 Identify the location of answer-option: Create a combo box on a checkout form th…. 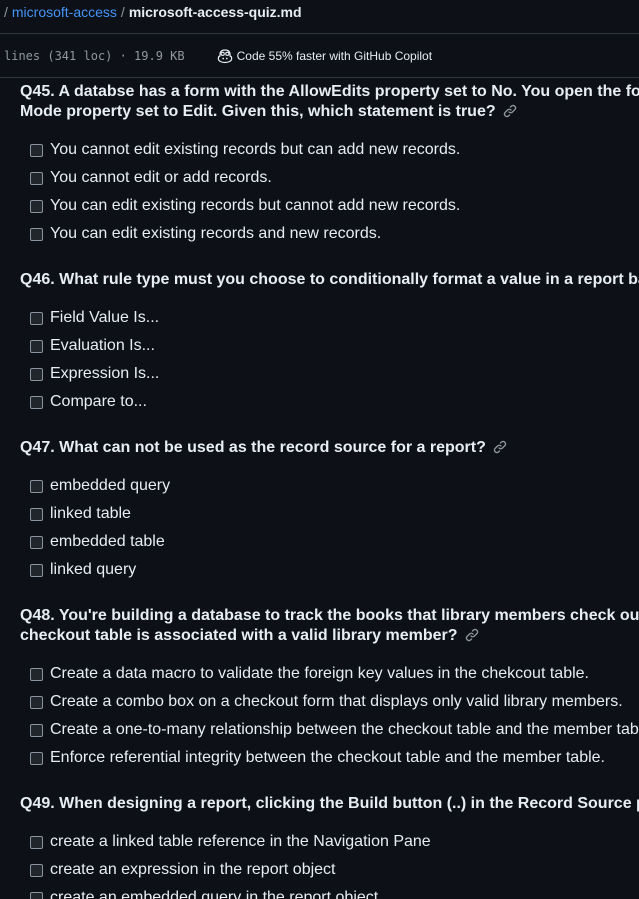
(334, 702).